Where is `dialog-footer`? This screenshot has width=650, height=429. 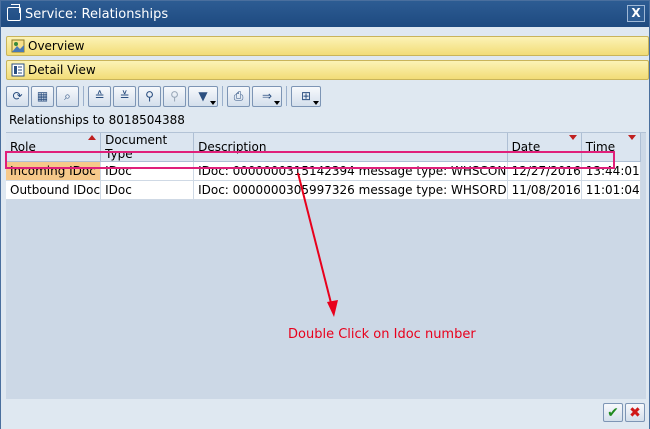 dialog-footer is located at coordinates (325, 414).